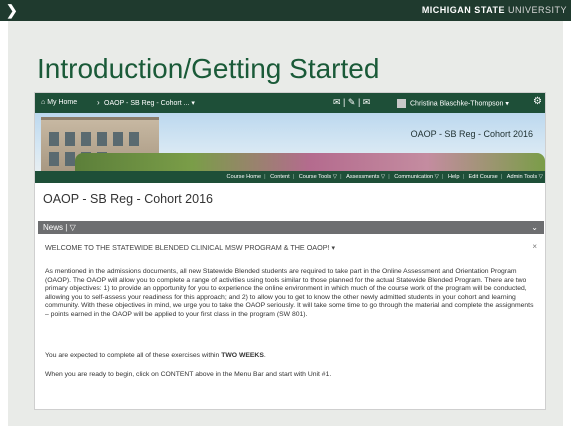 This screenshot has width=571, height=431. Describe the element at coordinates (401, 103) in the screenshot. I see `avatar` at that location.